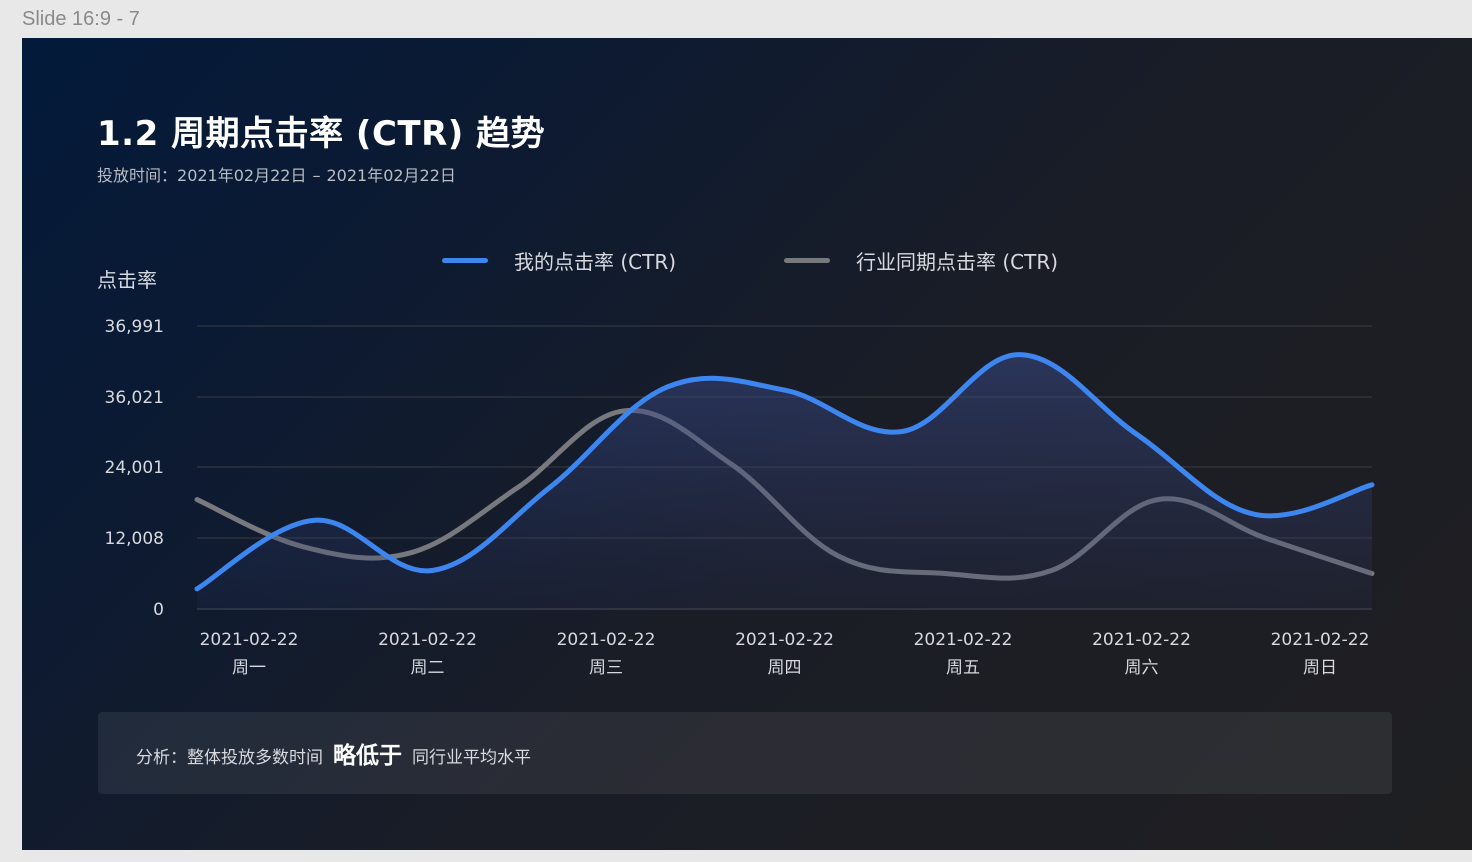 This screenshot has height=862, width=1472. What do you see at coordinates (81, 19) in the screenshot?
I see `frame-label: Slide 16:9 - 7` at bounding box center [81, 19].